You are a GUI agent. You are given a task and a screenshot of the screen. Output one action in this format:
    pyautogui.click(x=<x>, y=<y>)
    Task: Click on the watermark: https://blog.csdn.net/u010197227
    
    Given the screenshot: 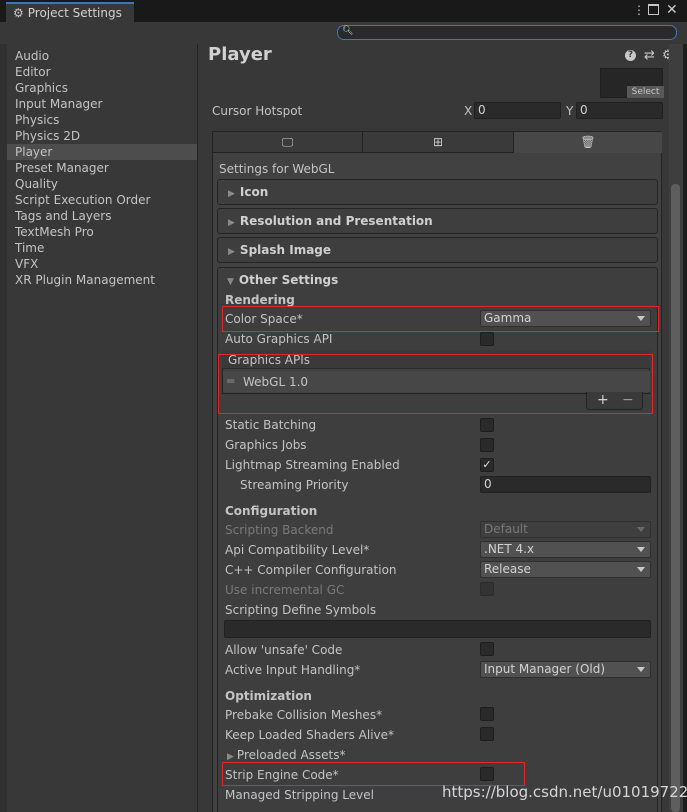 What is the action you would take?
    pyautogui.click(x=564, y=792)
    